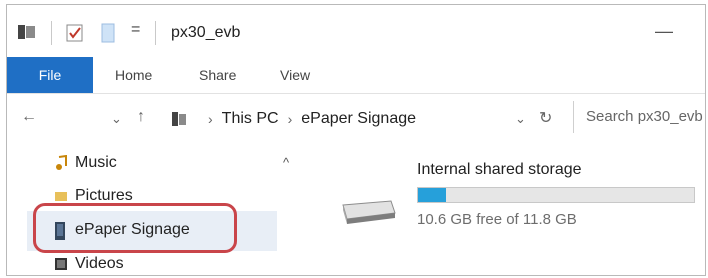 The image size is (708, 278). I want to click on tab-home: Home, so click(133, 75).